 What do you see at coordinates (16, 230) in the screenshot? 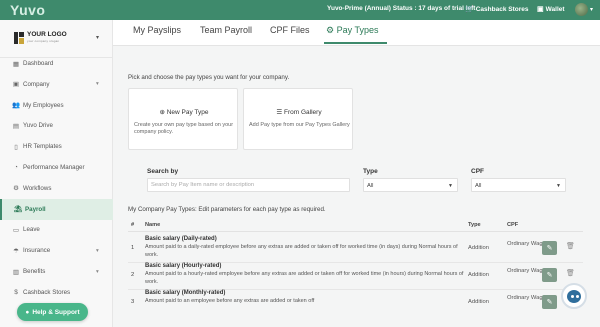
I see `leave-icon: ▭` at bounding box center [16, 230].